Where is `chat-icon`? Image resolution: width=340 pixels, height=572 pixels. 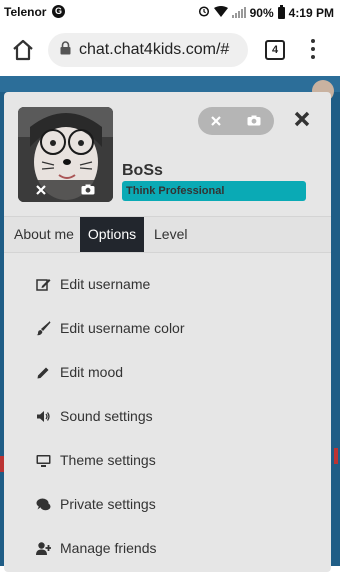
chat-icon is located at coordinates (43, 504).